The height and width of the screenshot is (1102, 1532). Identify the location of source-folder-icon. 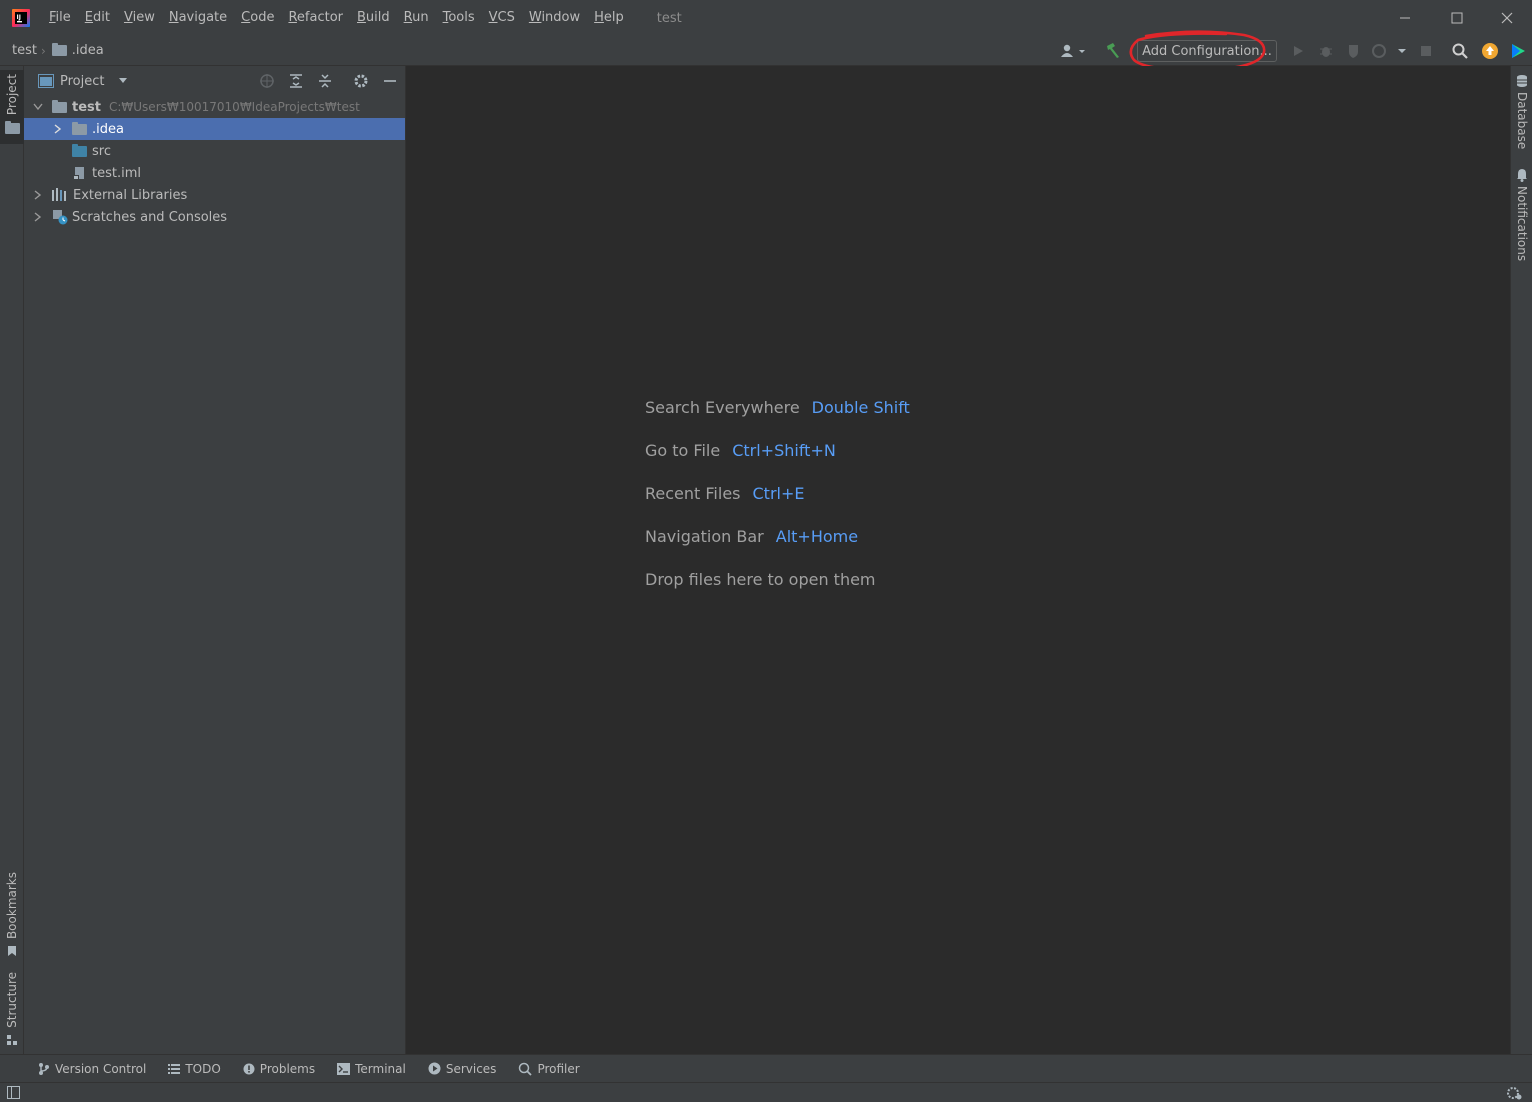
(79, 150).